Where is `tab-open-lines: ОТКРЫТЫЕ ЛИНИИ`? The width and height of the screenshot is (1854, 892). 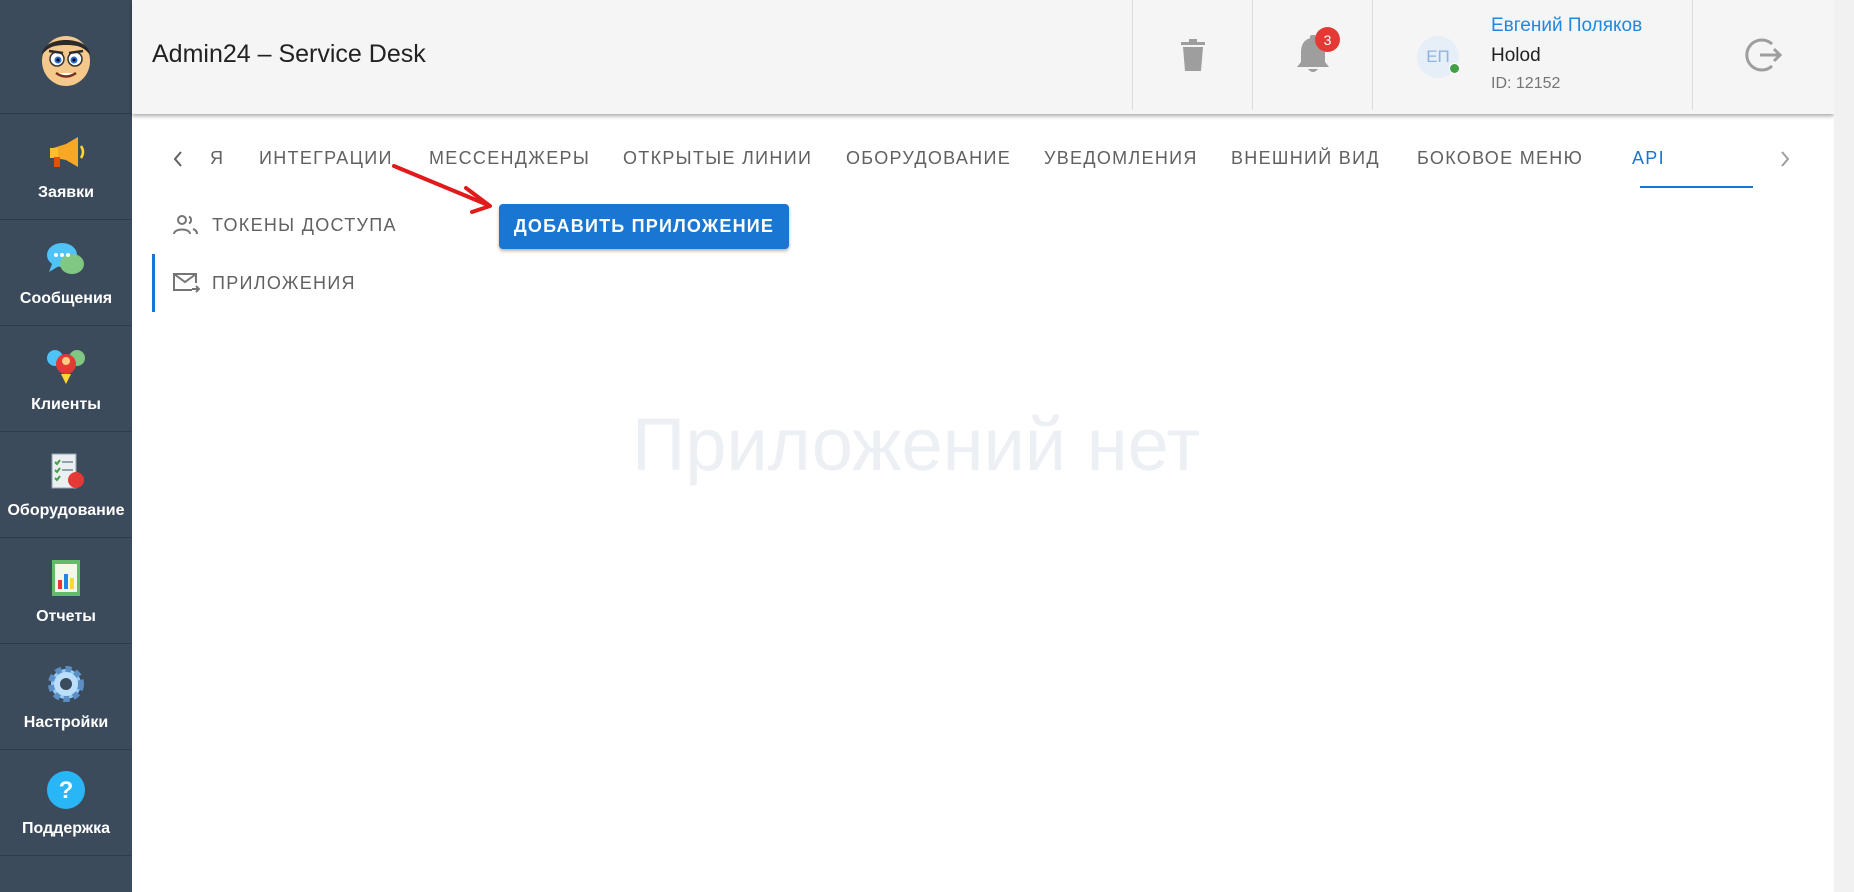 tab-open-lines: ОТКРЫТЫЕ ЛИНИИ is located at coordinates (717, 158).